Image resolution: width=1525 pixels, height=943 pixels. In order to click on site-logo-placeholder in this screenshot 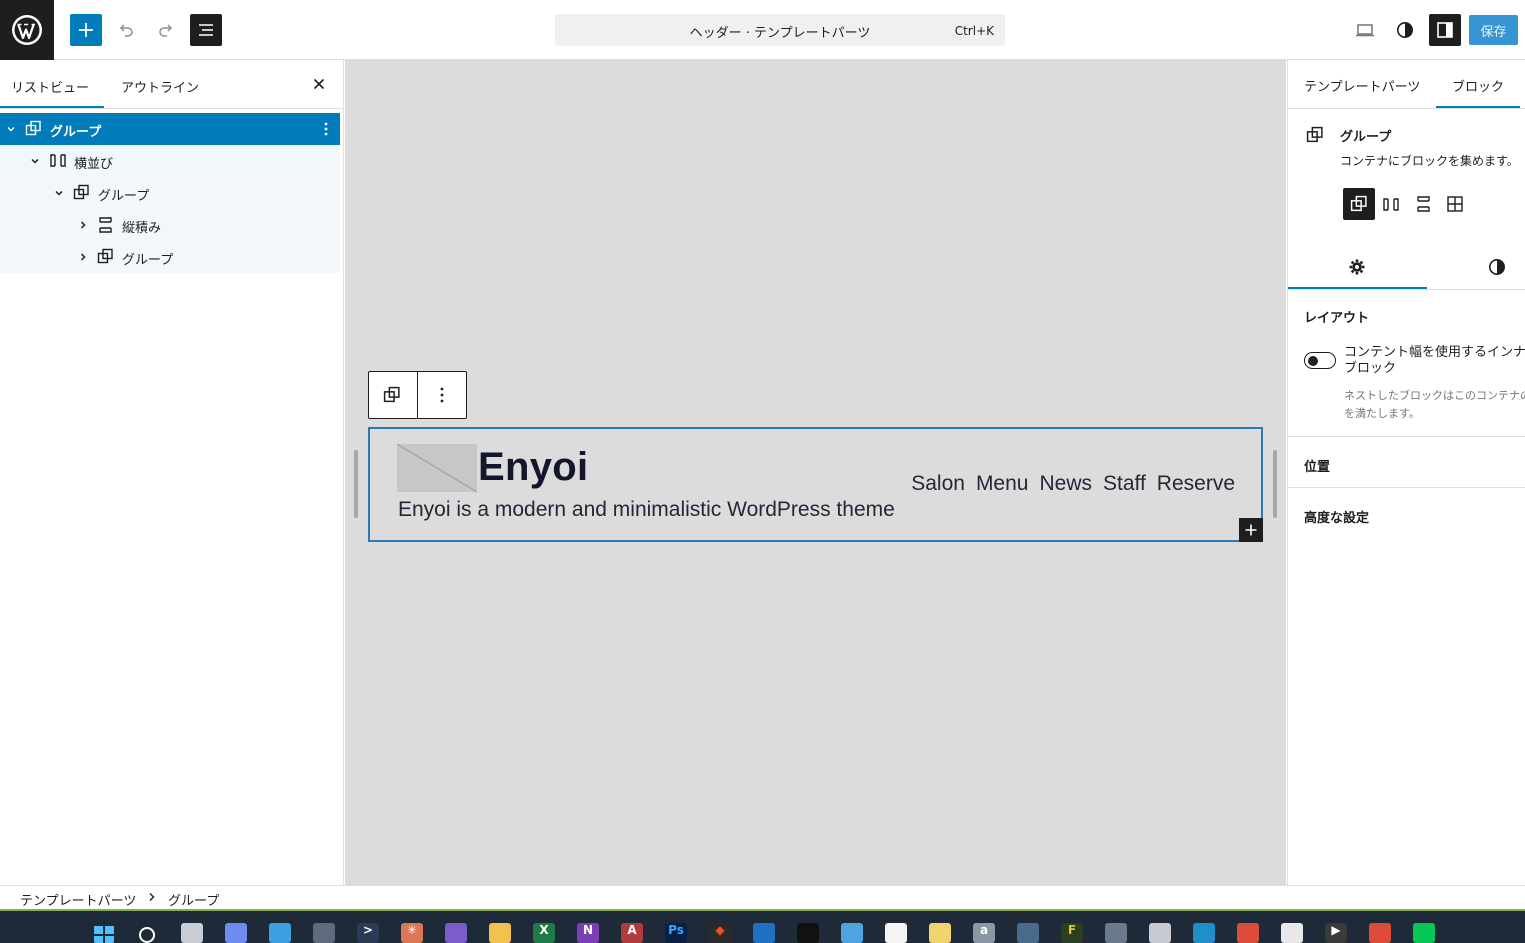, I will do `click(437, 468)`.